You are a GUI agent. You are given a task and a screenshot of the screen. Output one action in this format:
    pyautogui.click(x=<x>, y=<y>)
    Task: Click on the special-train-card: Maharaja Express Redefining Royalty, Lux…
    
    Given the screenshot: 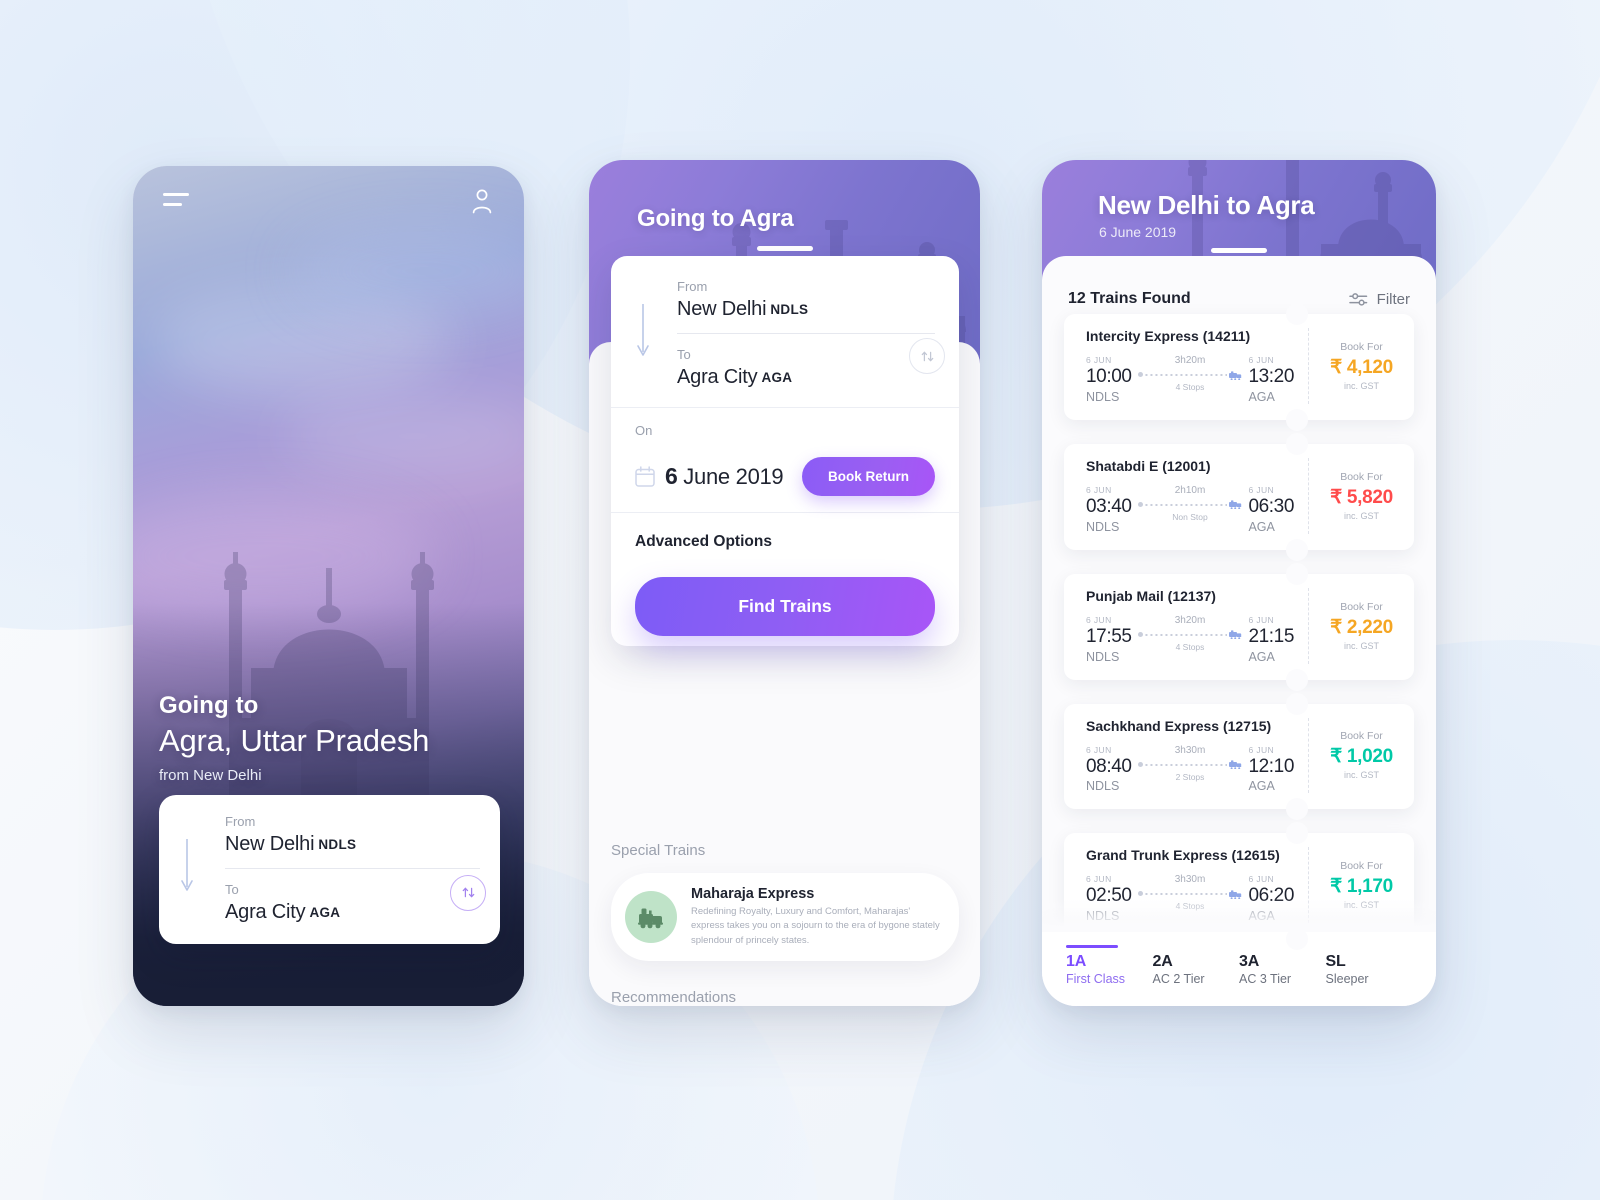 What is the action you would take?
    pyautogui.click(x=785, y=917)
    